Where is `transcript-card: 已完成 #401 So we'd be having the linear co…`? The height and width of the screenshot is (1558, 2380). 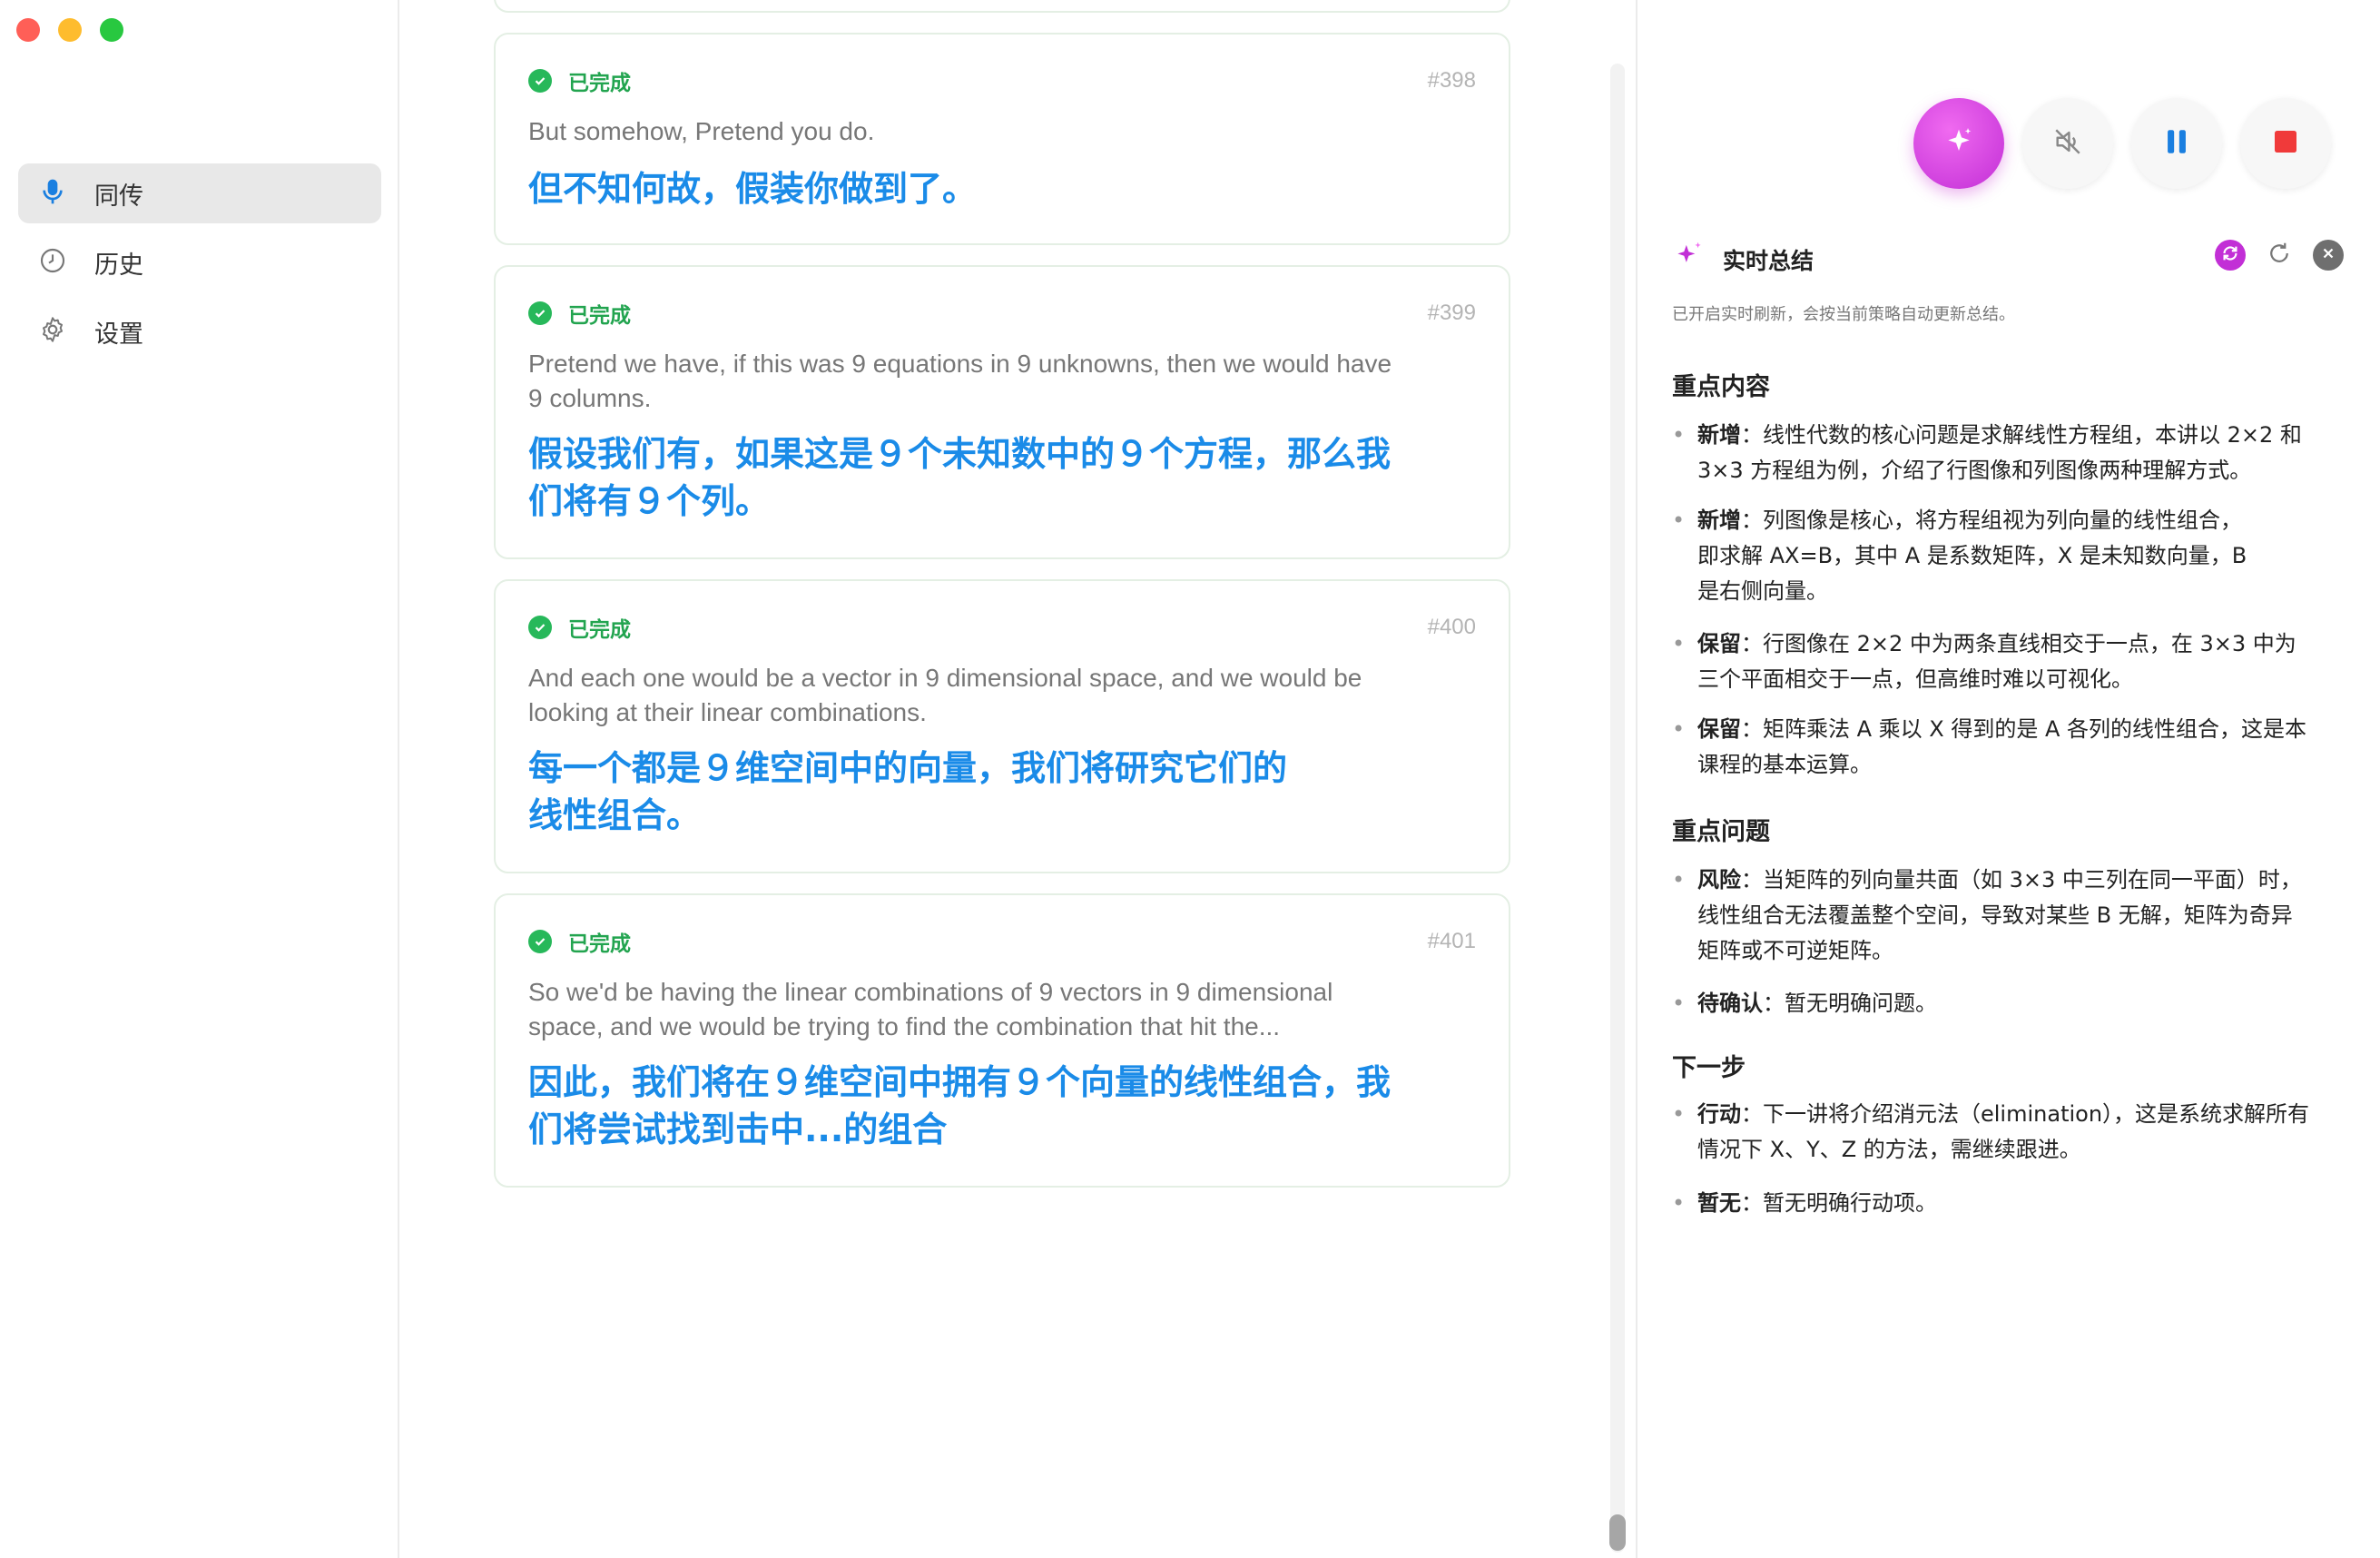
transcript-card: 已完成 #401 So we'd be having the linear co… is located at coordinates (1002, 1040).